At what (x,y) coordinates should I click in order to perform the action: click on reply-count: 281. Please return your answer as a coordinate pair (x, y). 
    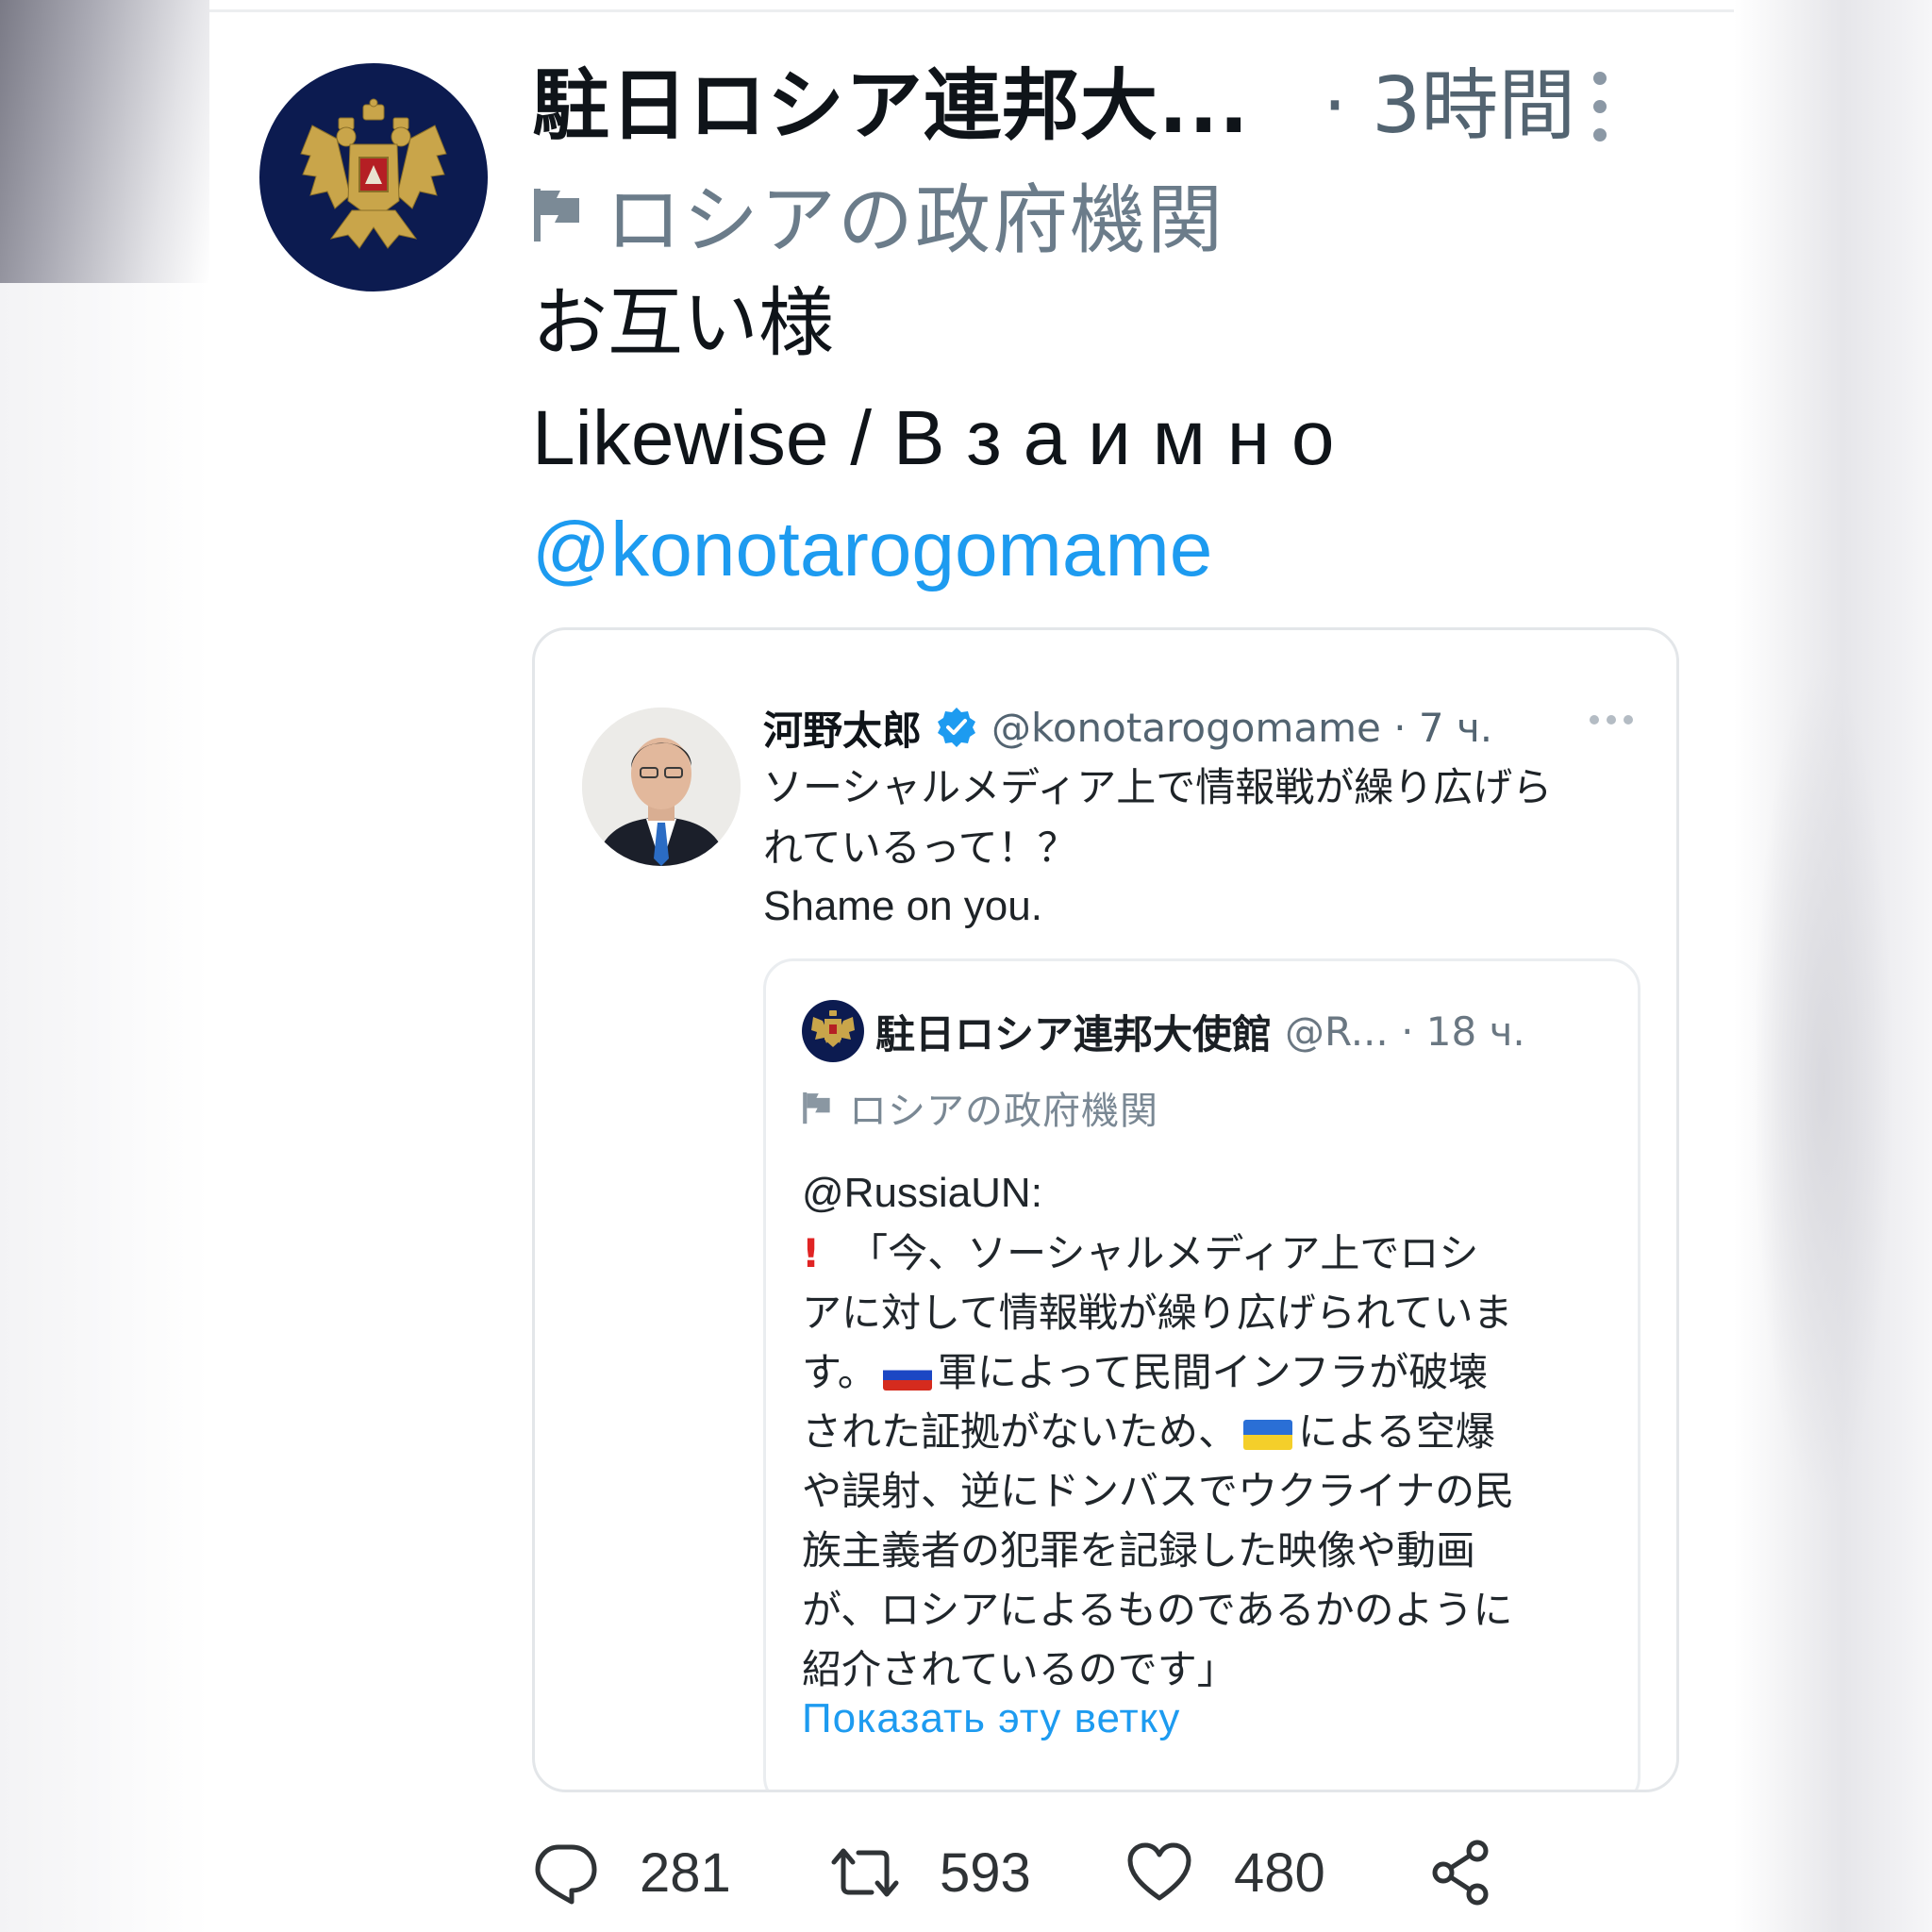
    Looking at the image, I should click on (686, 1873).